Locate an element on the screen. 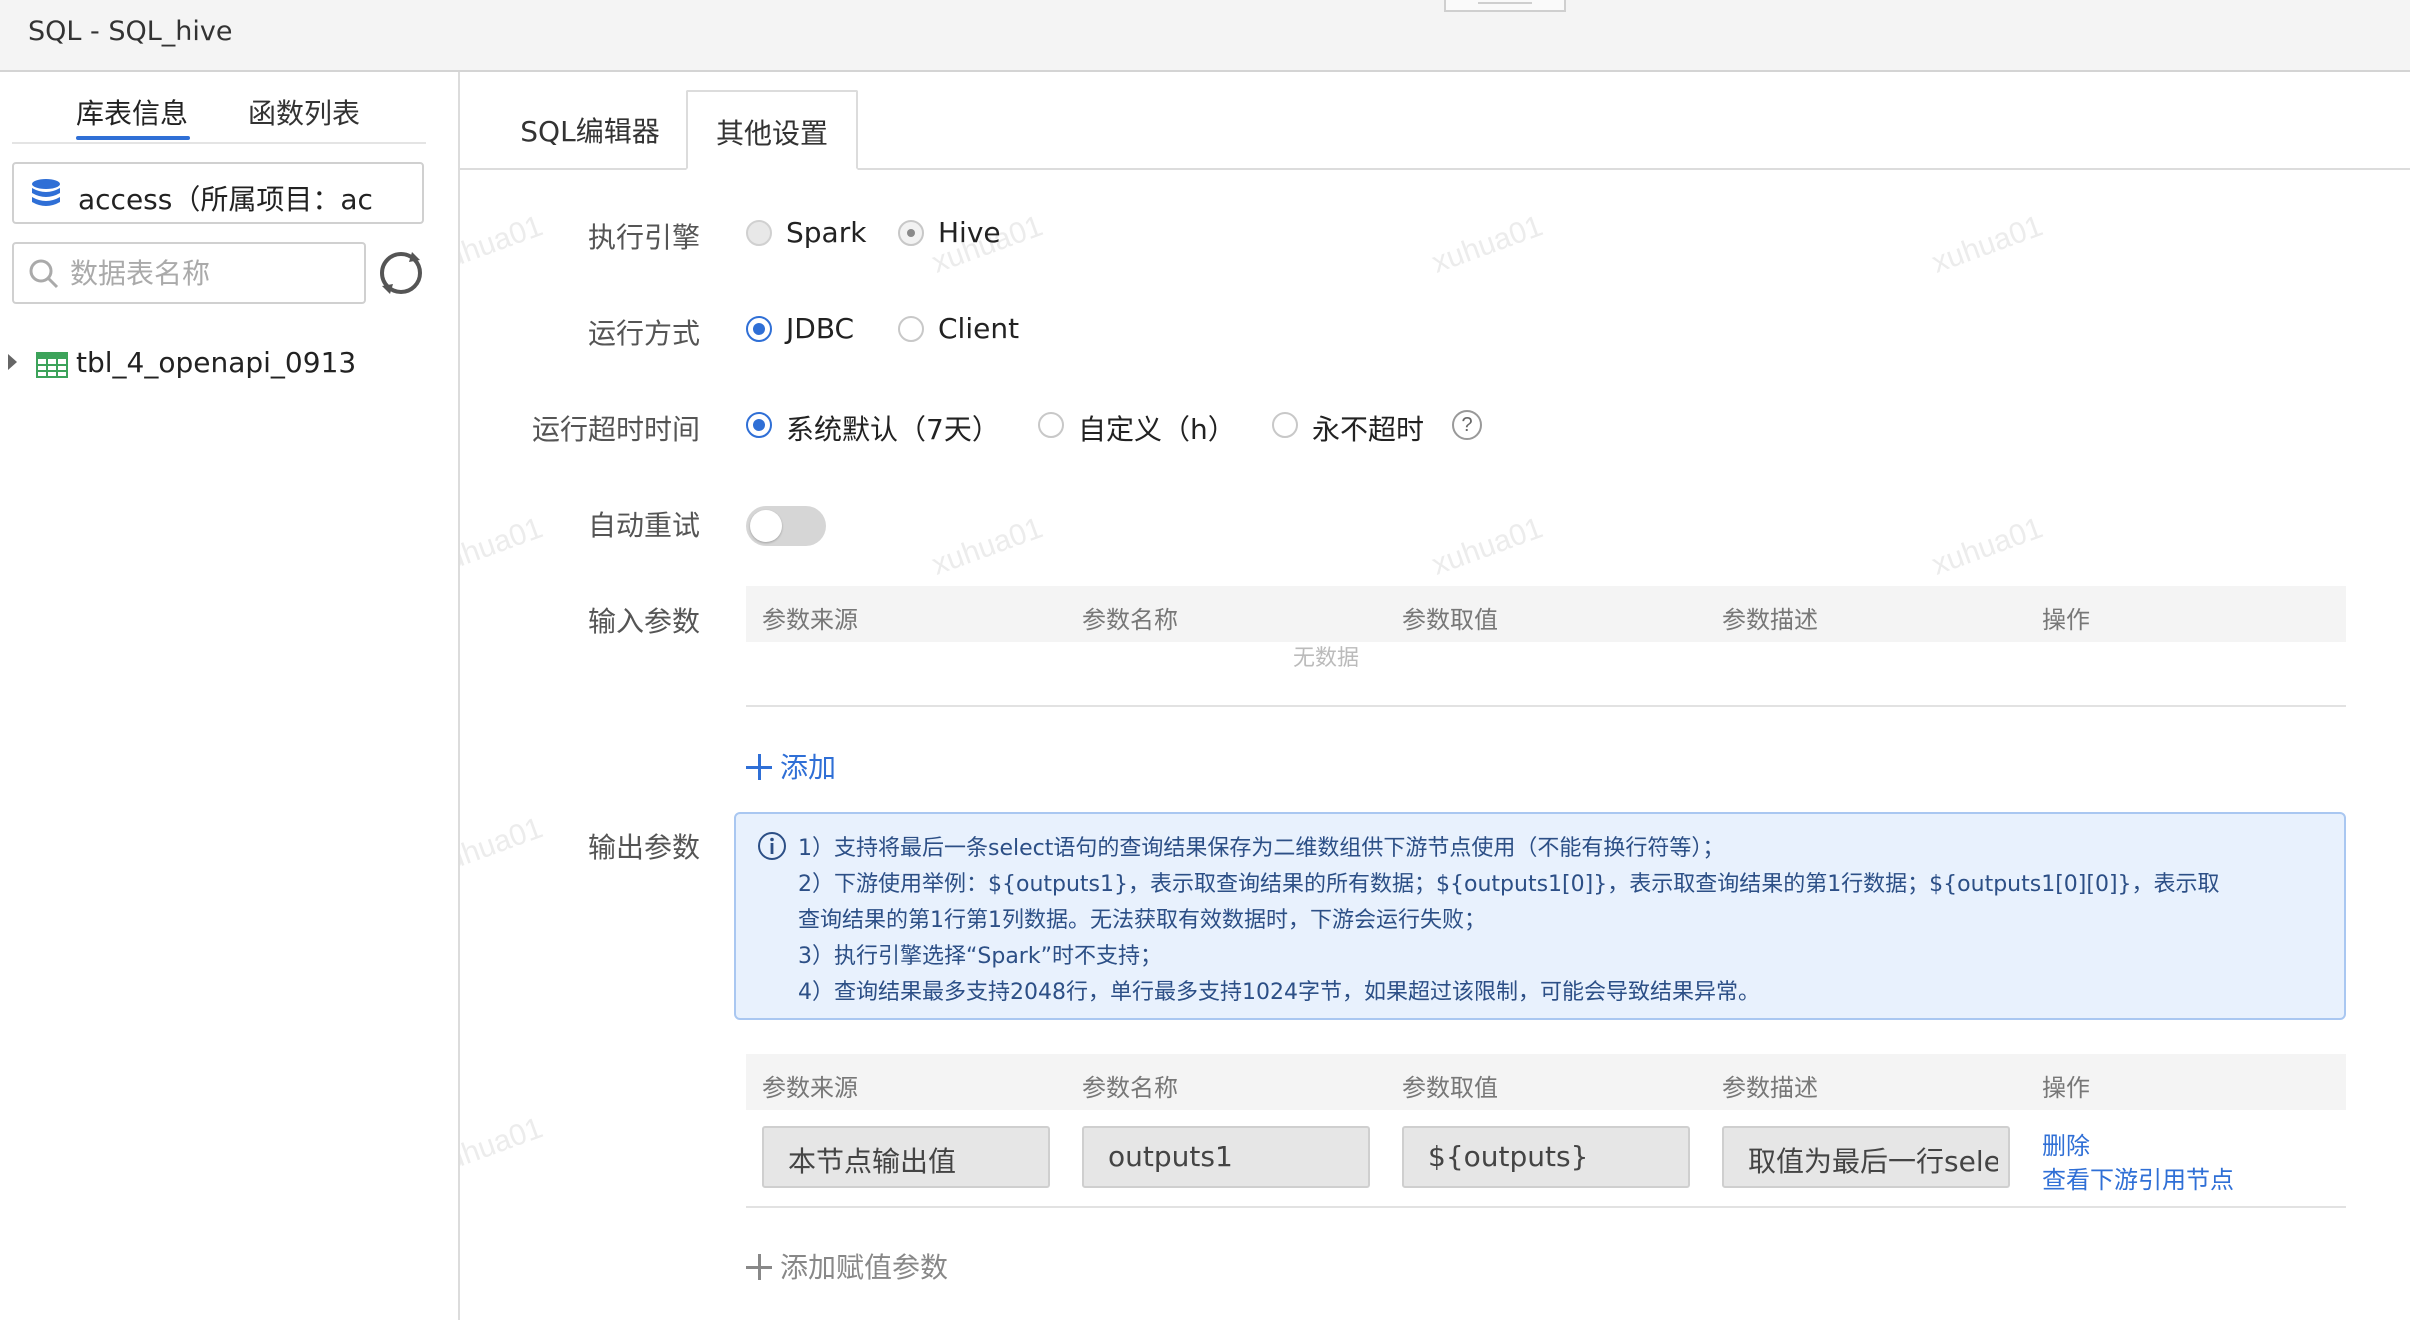  input-params-header: 参数来源 参数名称 参数取值 参数描述 操作 is located at coordinates (1546, 614).